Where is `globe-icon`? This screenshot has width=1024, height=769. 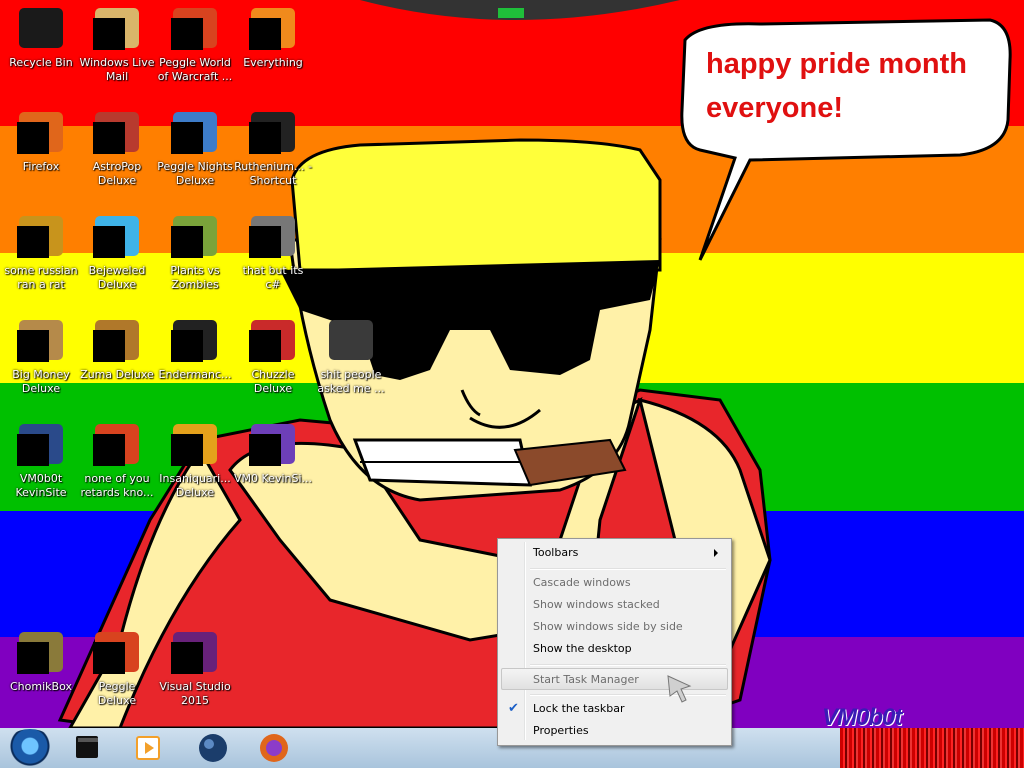
globe-icon is located at coordinates (213, 748).